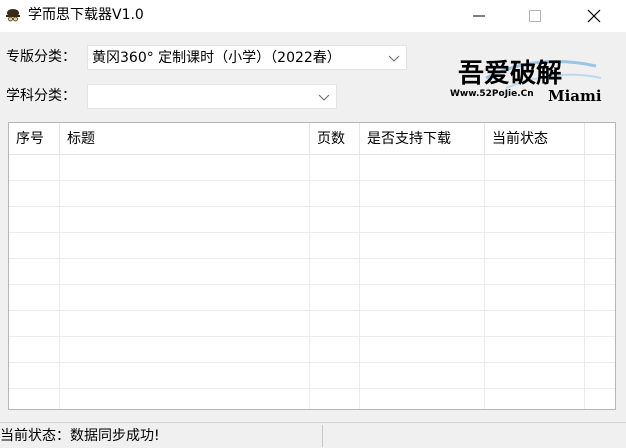  What do you see at coordinates (322, 436) in the screenshot?
I see `status-divider` at bounding box center [322, 436].